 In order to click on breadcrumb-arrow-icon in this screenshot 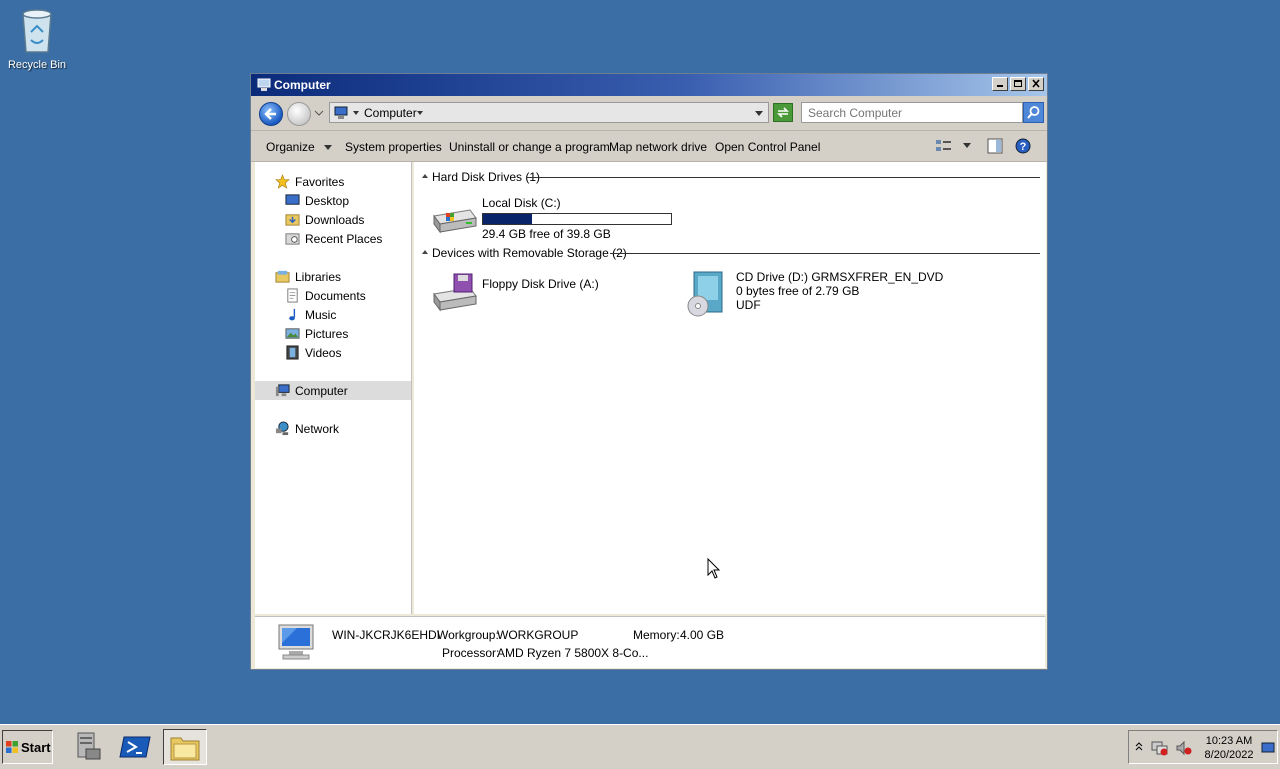, I will do `click(356, 113)`.